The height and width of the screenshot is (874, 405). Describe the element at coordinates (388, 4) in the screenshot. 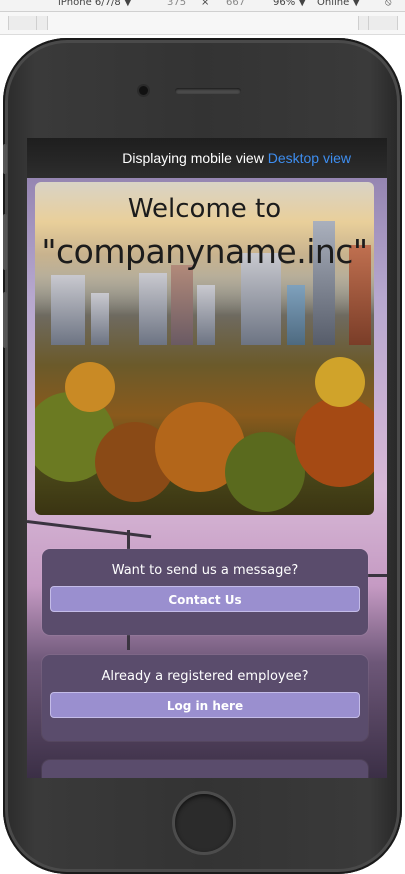

I see `rotate-icon: ⦸` at that location.